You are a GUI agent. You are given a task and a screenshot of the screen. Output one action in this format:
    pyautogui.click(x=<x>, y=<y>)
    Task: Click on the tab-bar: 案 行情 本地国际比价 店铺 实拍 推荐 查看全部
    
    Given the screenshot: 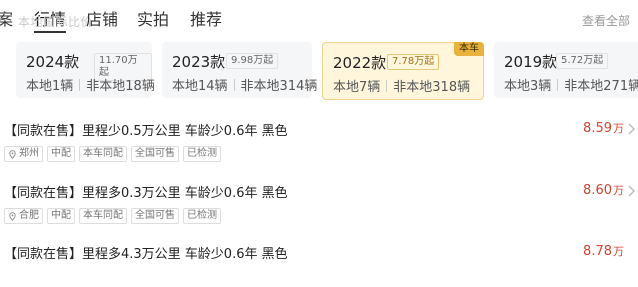 What is the action you would take?
    pyautogui.click(x=319, y=18)
    